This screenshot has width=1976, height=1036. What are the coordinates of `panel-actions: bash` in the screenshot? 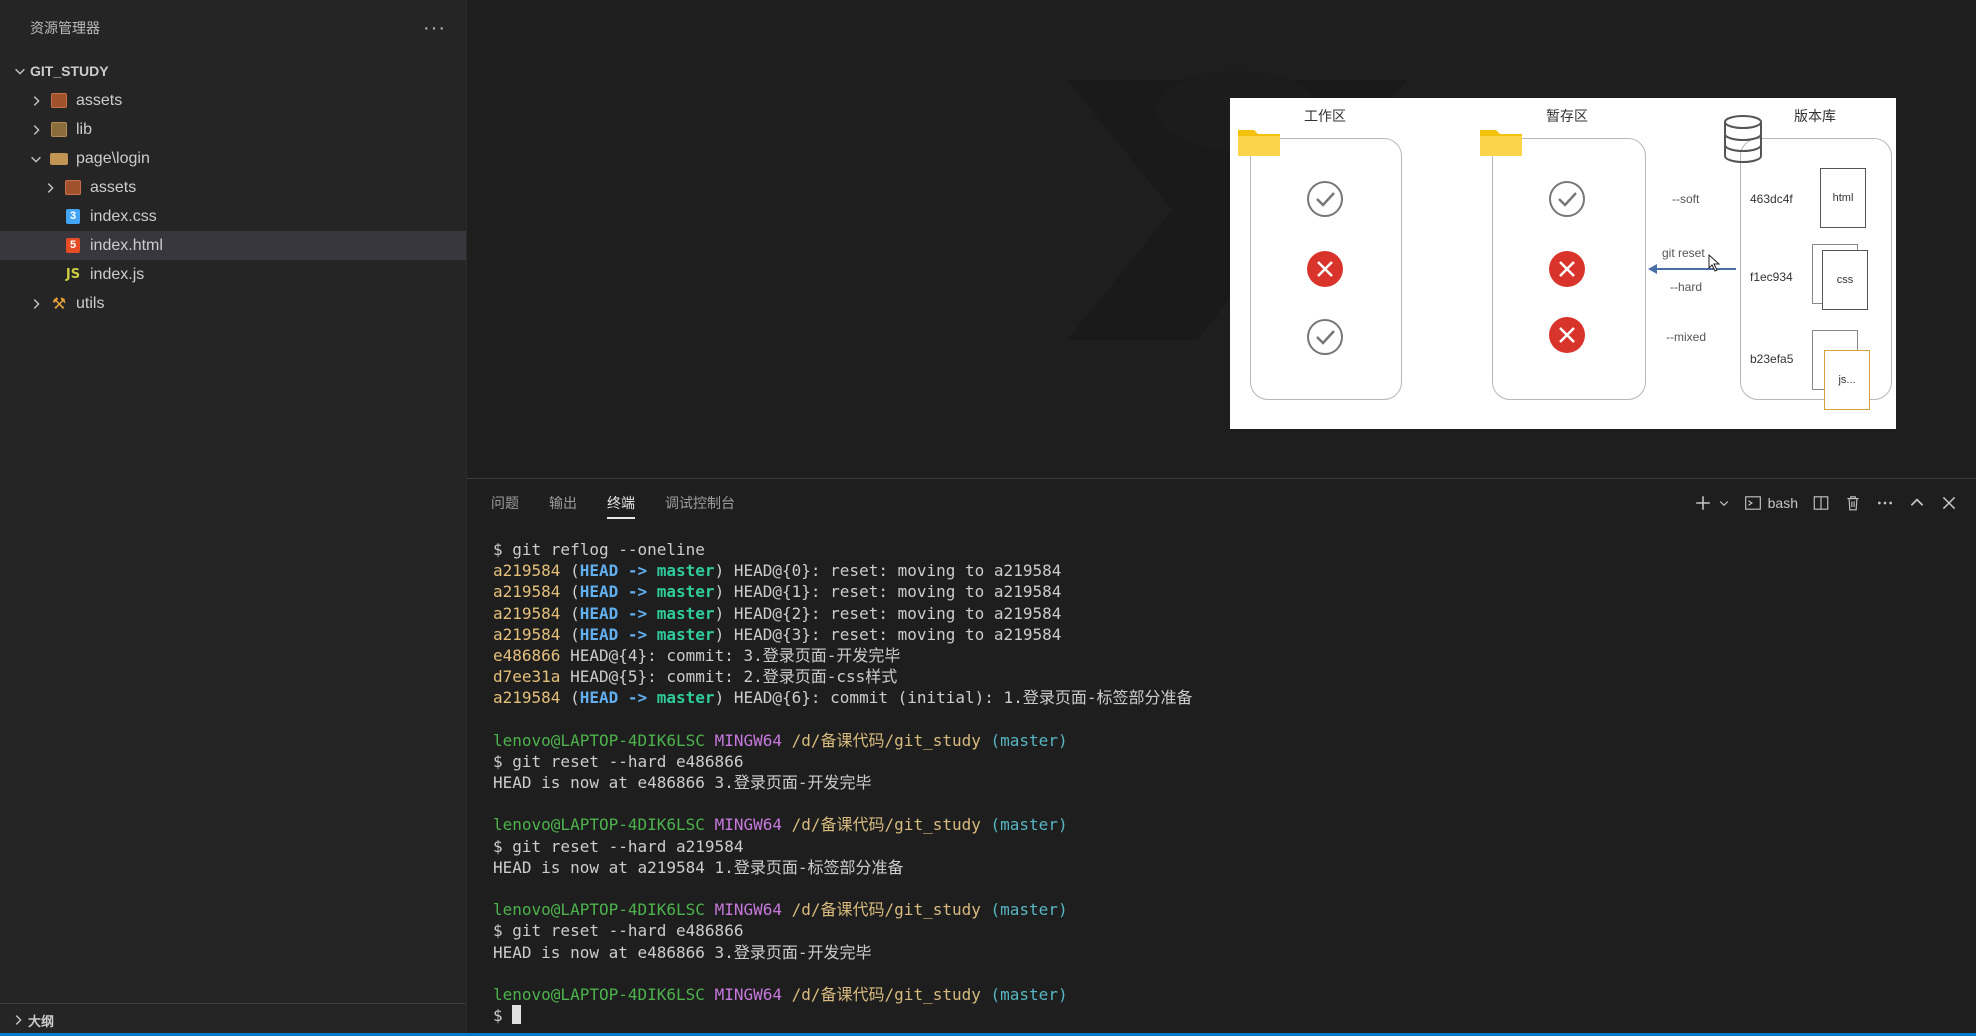 It's located at (1826, 503).